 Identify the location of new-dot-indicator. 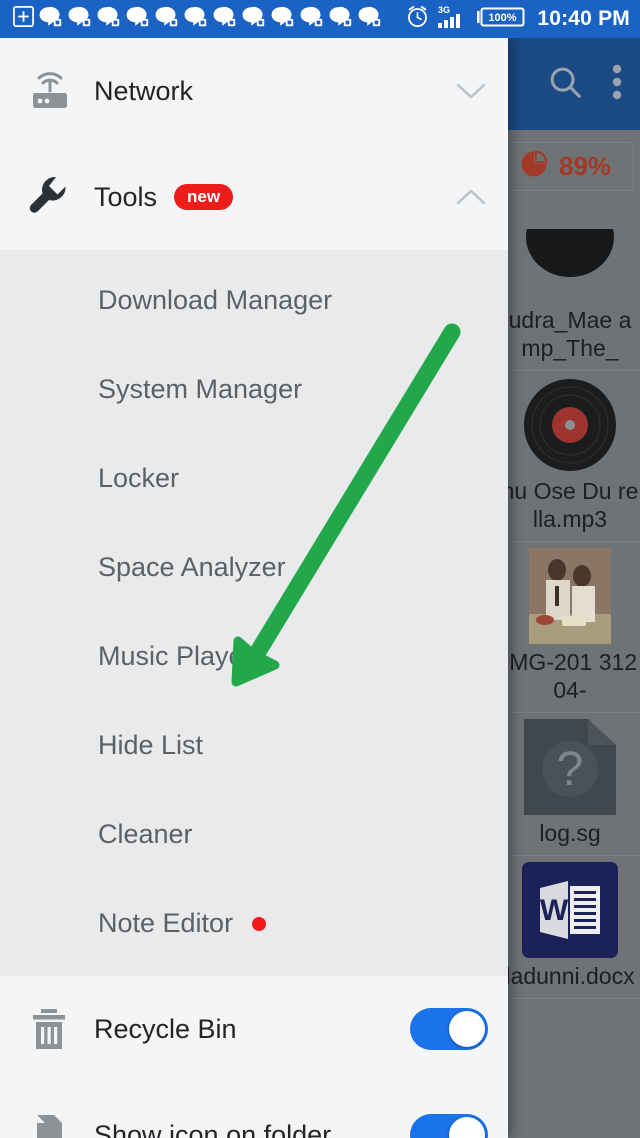
(259, 923).